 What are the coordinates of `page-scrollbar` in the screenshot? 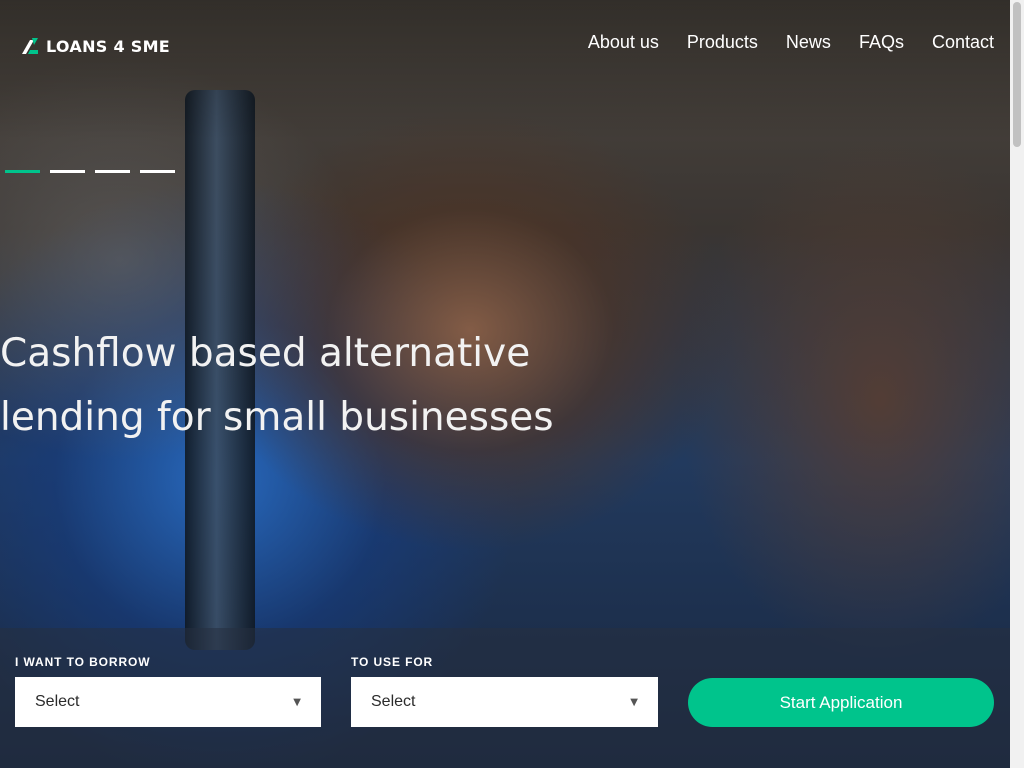 It's located at (1017, 384).